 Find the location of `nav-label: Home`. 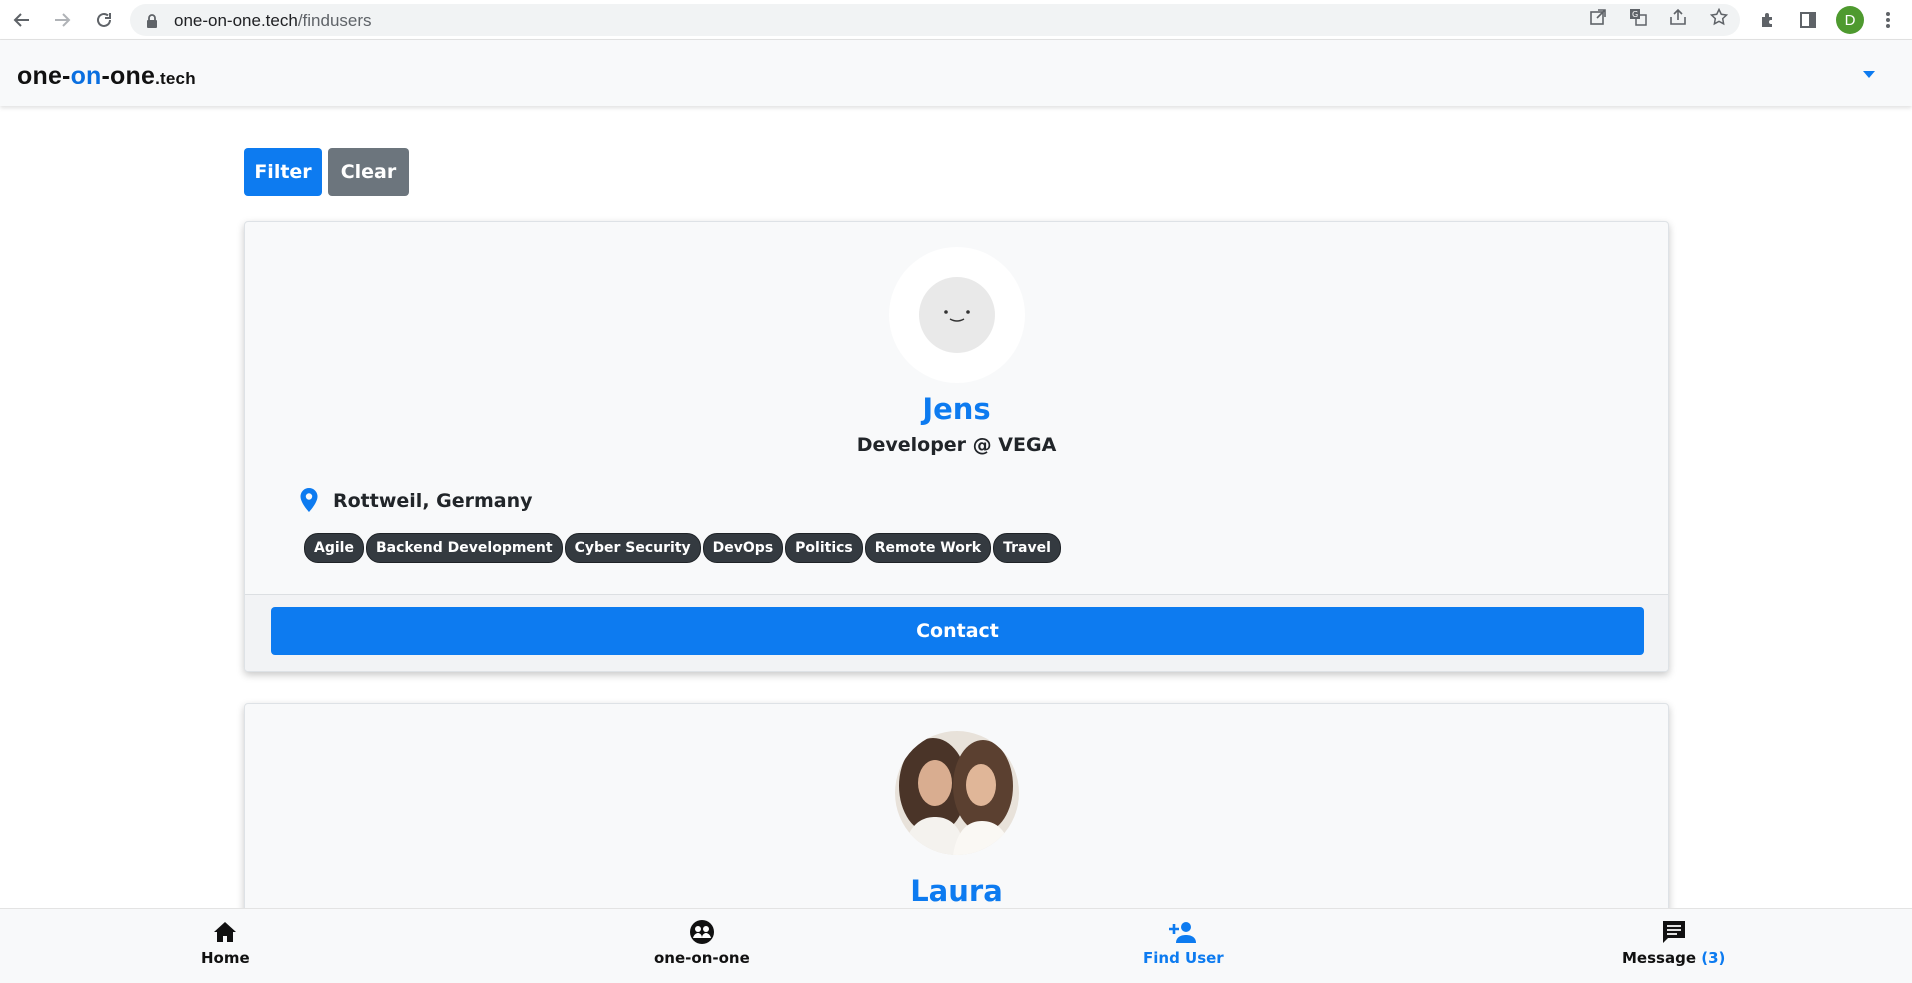

nav-label: Home is located at coordinates (225, 958).